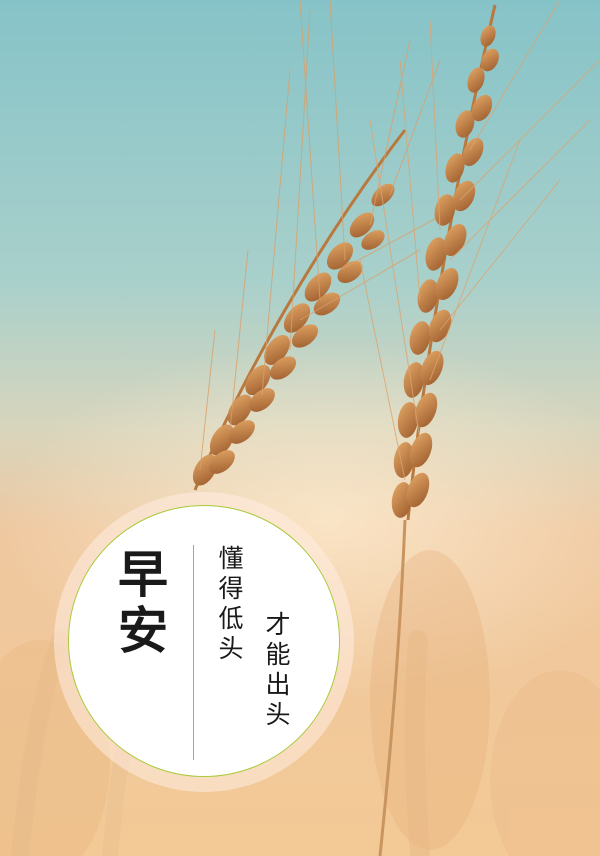 The height and width of the screenshot is (856, 600). What do you see at coordinates (204, 641) in the screenshot?
I see `greeting-badge` at bounding box center [204, 641].